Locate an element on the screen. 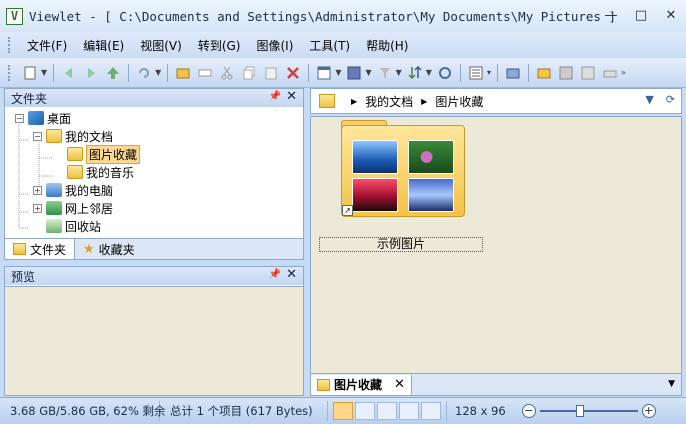  toolbar-overflow-icon: ▾ is located at coordinates (489, 72).